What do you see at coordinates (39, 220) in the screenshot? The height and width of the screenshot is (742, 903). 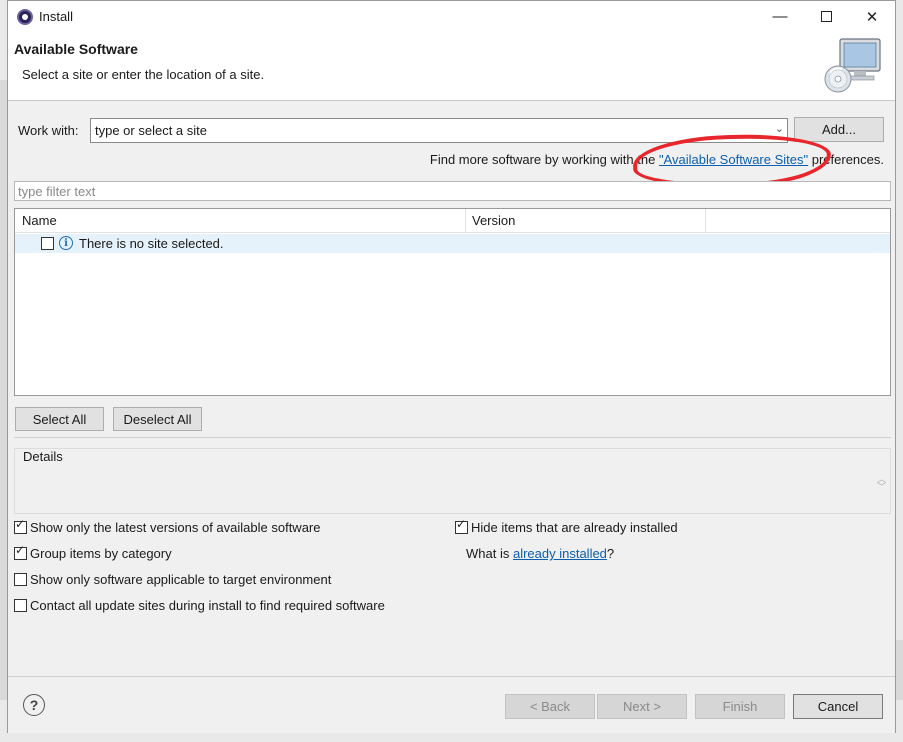 I see `column-header-name: Name` at bounding box center [39, 220].